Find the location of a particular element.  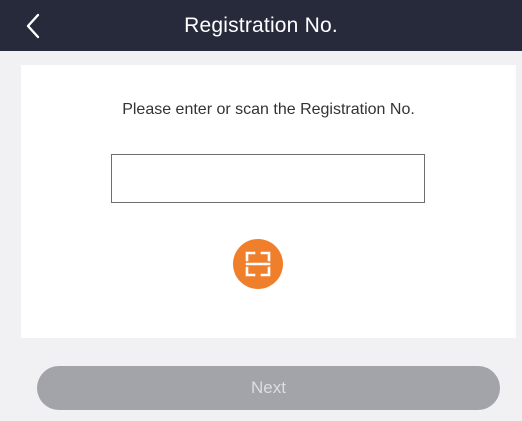

next-button: Next is located at coordinates (268, 388).